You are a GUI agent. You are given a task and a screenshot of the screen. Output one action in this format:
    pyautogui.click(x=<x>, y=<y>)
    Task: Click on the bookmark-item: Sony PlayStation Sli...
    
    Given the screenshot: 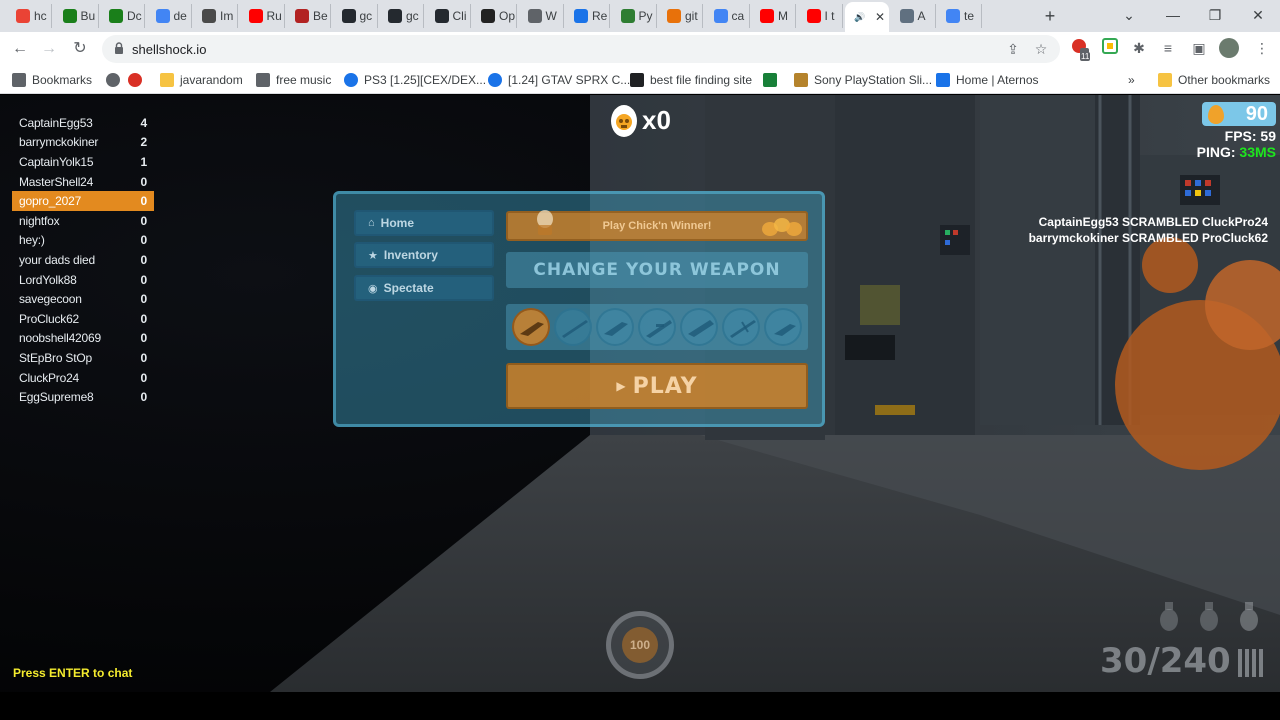 What is the action you would take?
    pyautogui.click(x=863, y=80)
    